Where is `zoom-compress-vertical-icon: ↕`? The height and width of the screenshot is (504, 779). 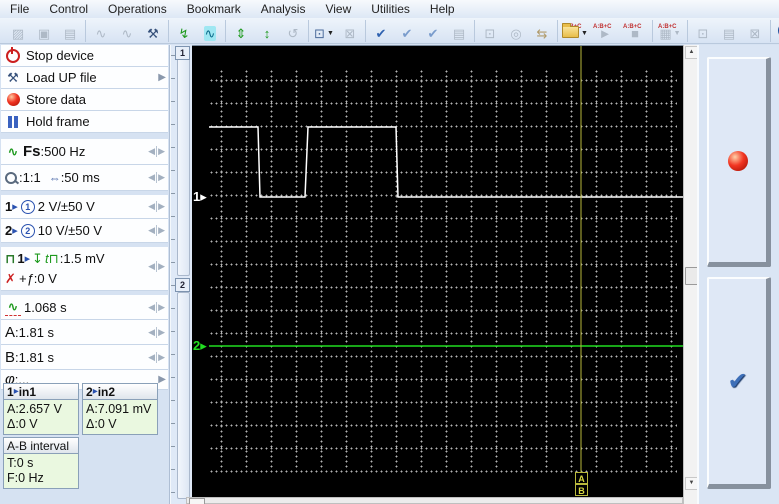
zoom-compress-vertical-icon: ↕ is located at coordinates (267, 30).